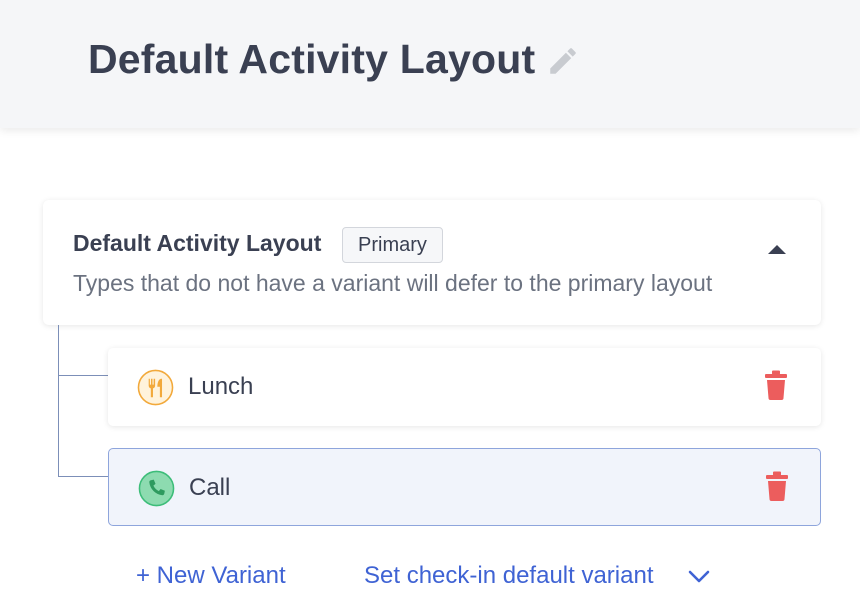 The height and width of the screenshot is (616, 860). Describe the element at coordinates (464, 487) in the screenshot. I see `variant-row-call: Call` at that location.